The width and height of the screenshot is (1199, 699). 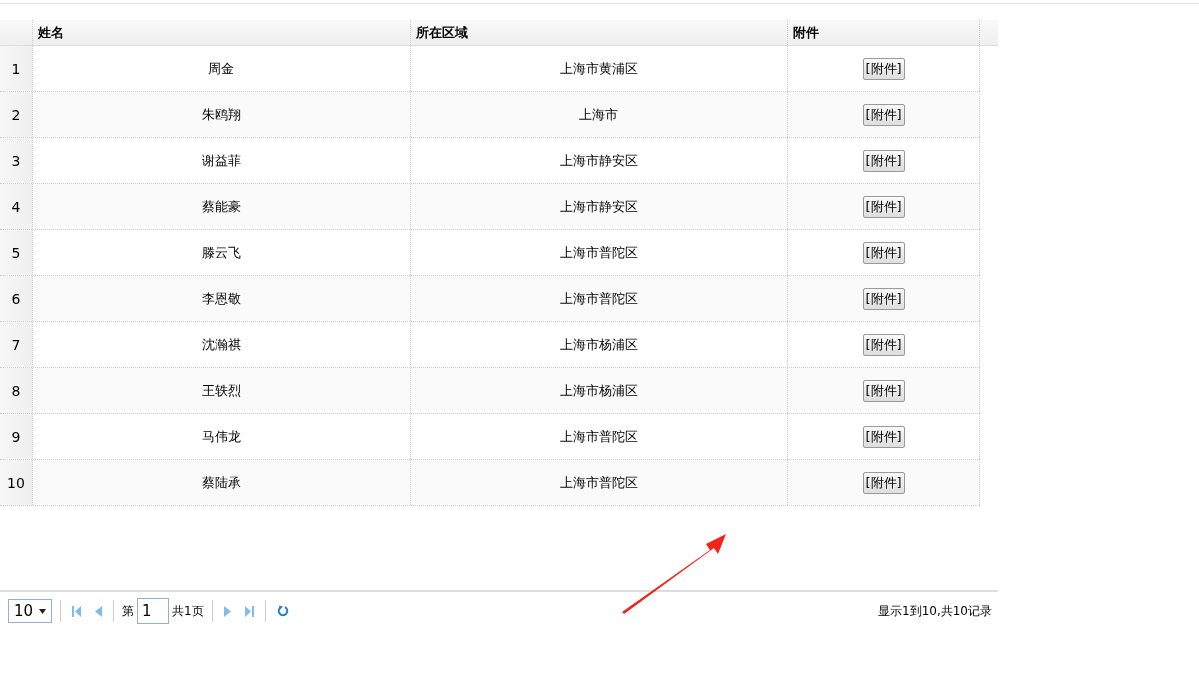 I want to click on table-cell: 滕云飞, so click(x=221, y=252).